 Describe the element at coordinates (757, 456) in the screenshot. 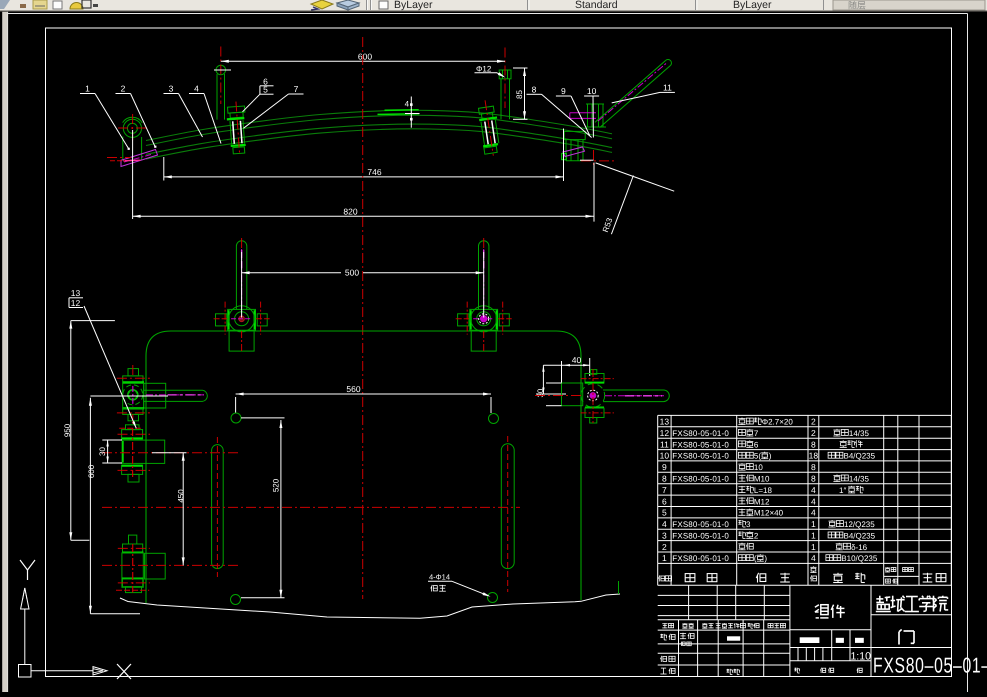

I see `svg-text: 5(` at that location.